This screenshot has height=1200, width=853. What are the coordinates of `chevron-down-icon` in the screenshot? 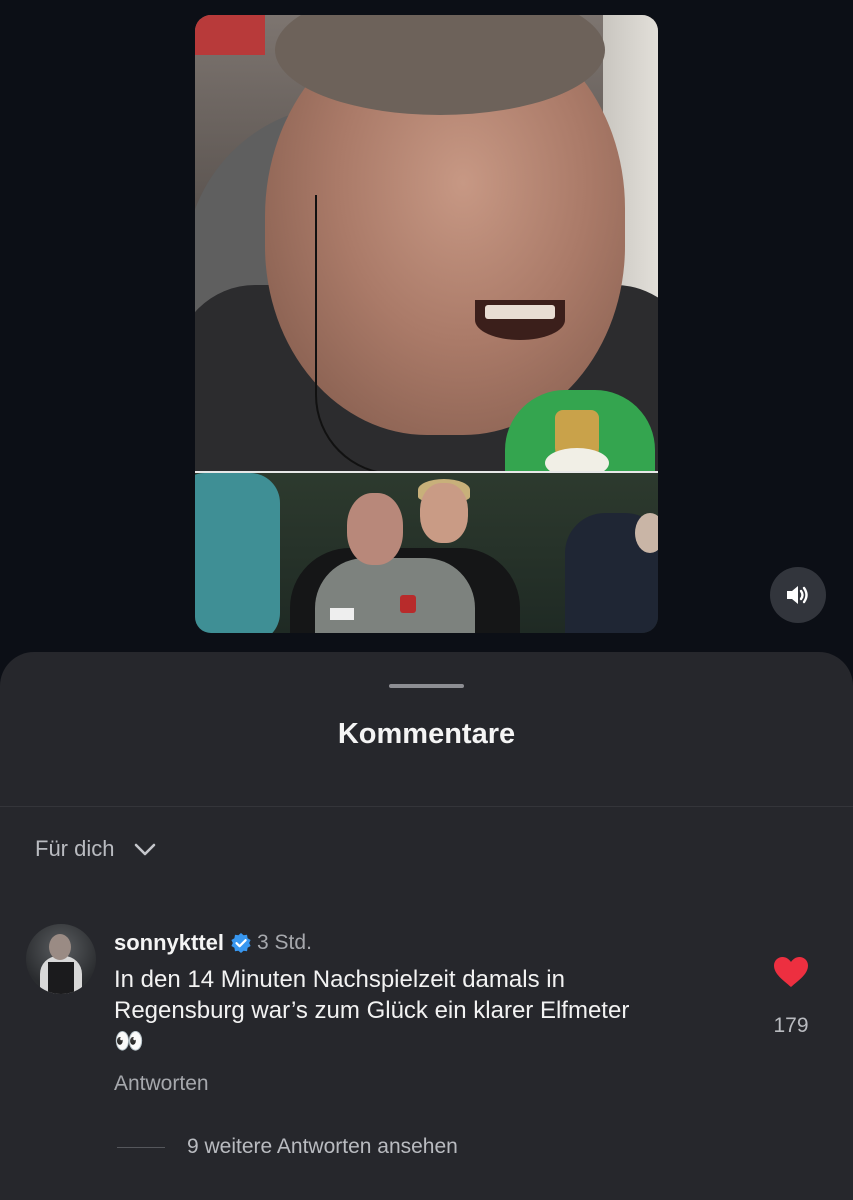 It's located at (145, 849).